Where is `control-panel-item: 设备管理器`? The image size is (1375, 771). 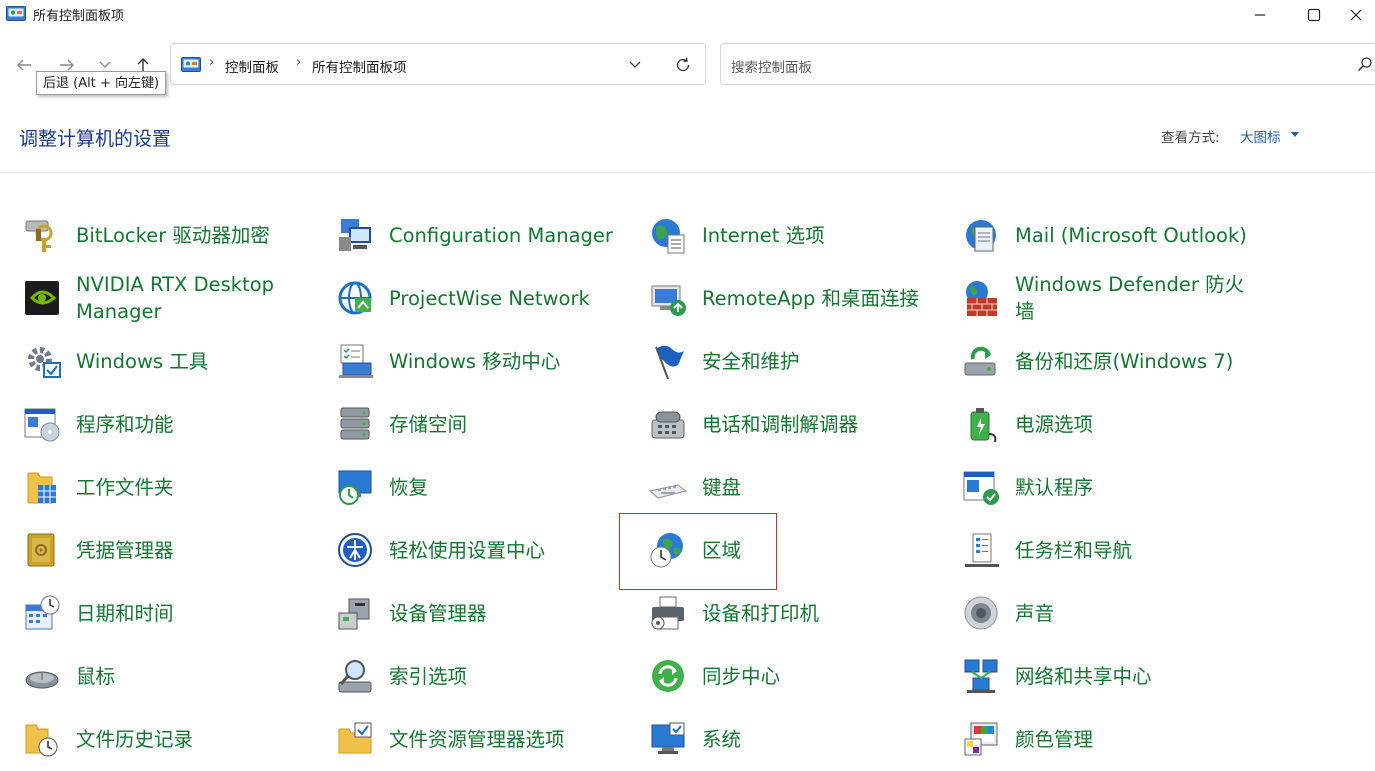 control-panel-item: 设备管理器 is located at coordinates (410, 613).